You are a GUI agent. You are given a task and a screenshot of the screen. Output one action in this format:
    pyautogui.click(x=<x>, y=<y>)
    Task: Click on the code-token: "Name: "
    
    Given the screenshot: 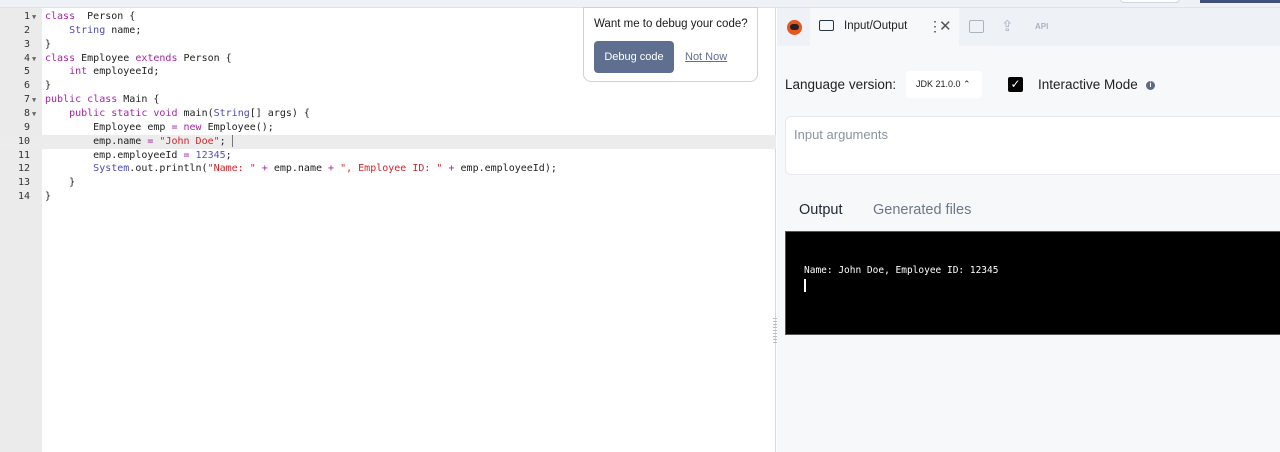 What is the action you would take?
    pyautogui.click(x=231, y=169)
    